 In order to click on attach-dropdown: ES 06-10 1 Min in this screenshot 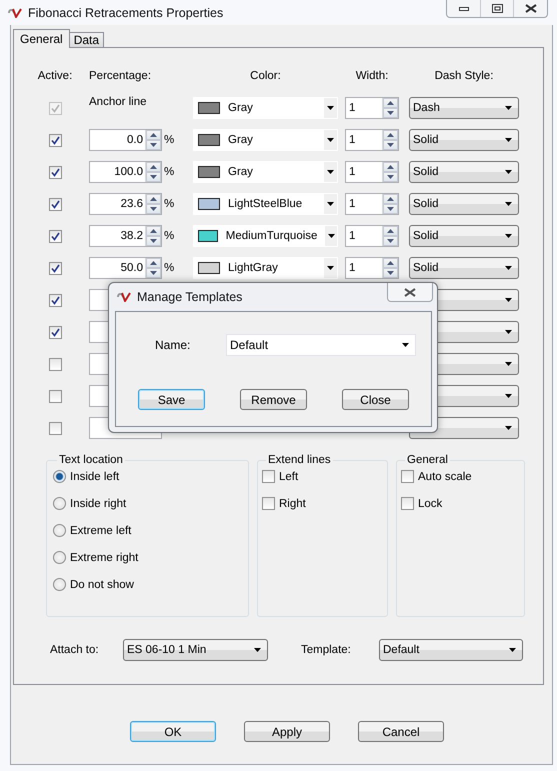, I will do `click(195, 650)`.